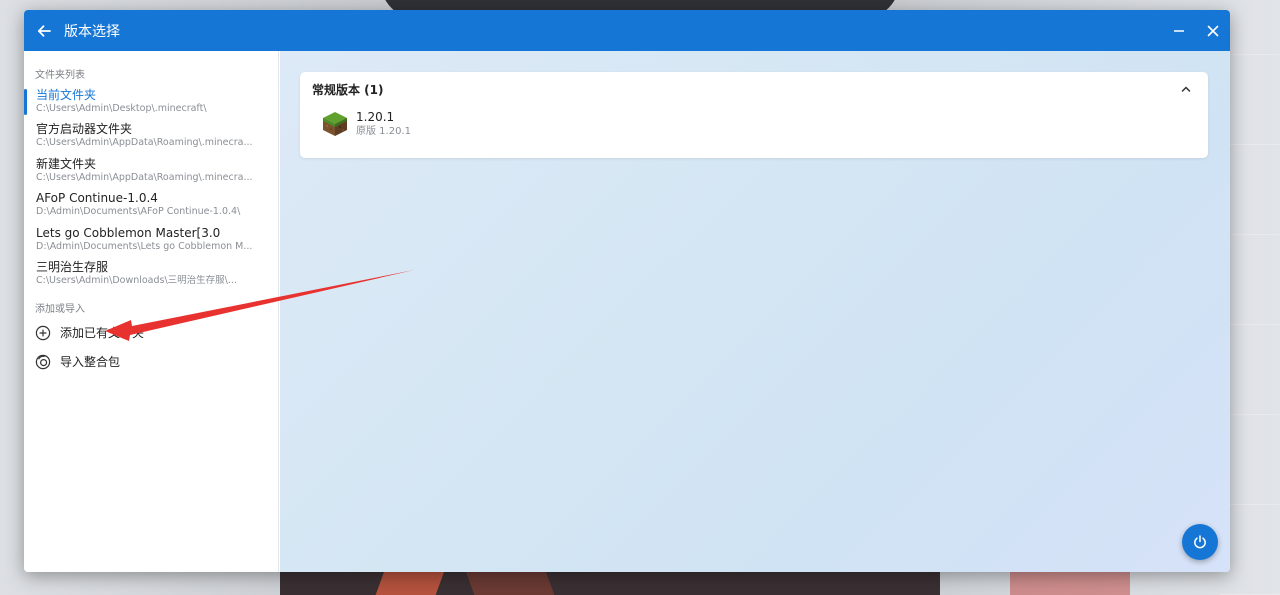 The width and height of the screenshot is (1280, 595). I want to click on import-package-icon, so click(43, 362).